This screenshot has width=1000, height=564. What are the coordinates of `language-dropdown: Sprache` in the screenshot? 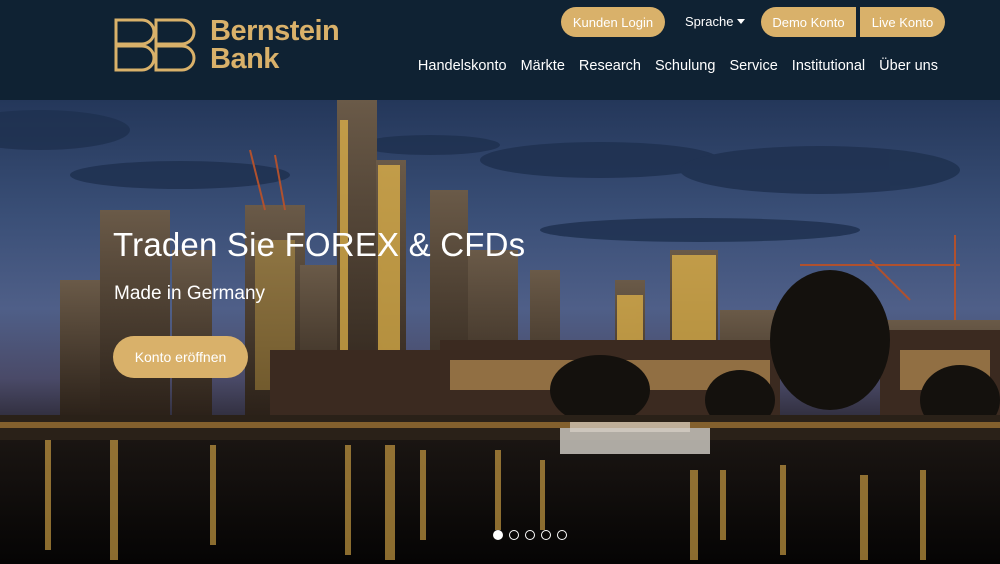 It's located at (715, 21).